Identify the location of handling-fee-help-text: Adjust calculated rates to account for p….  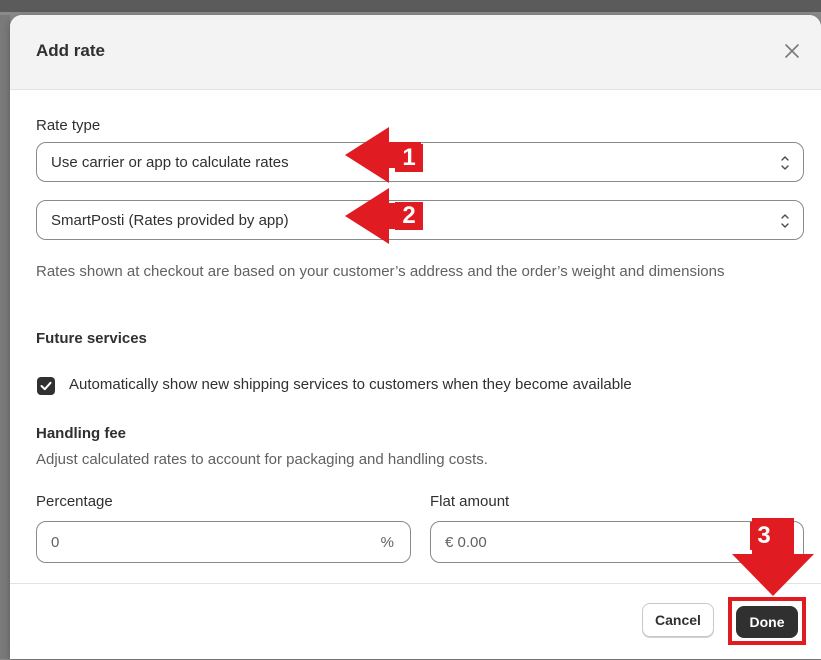
(262, 459).